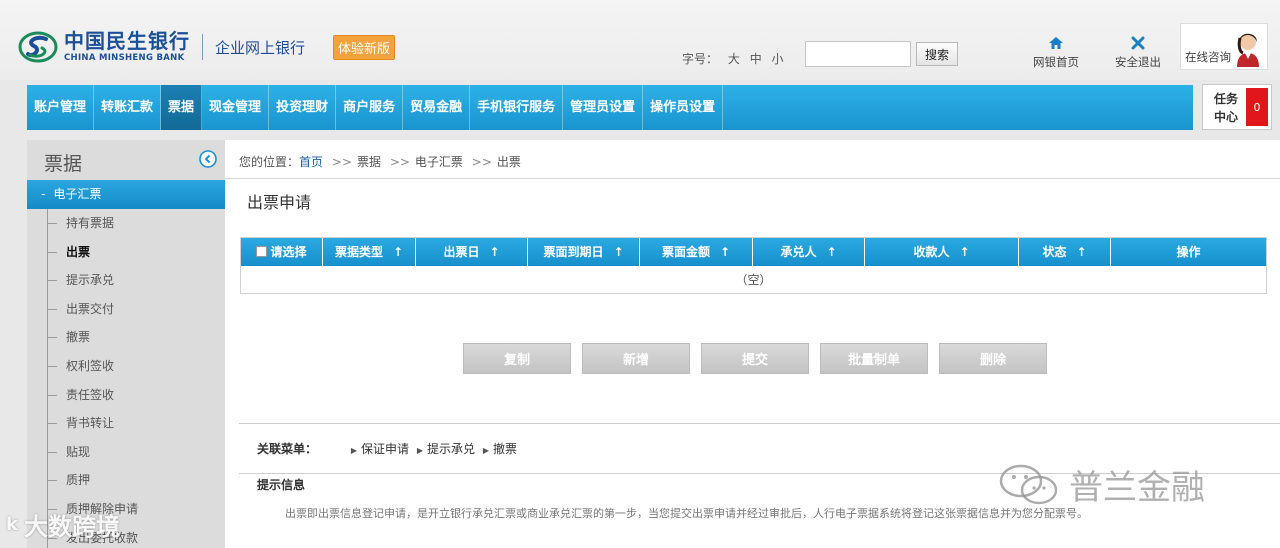  What do you see at coordinates (1208, 57) in the screenshot?
I see `online-consult-label: 在线咨询` at bounding box center [1208, 57].